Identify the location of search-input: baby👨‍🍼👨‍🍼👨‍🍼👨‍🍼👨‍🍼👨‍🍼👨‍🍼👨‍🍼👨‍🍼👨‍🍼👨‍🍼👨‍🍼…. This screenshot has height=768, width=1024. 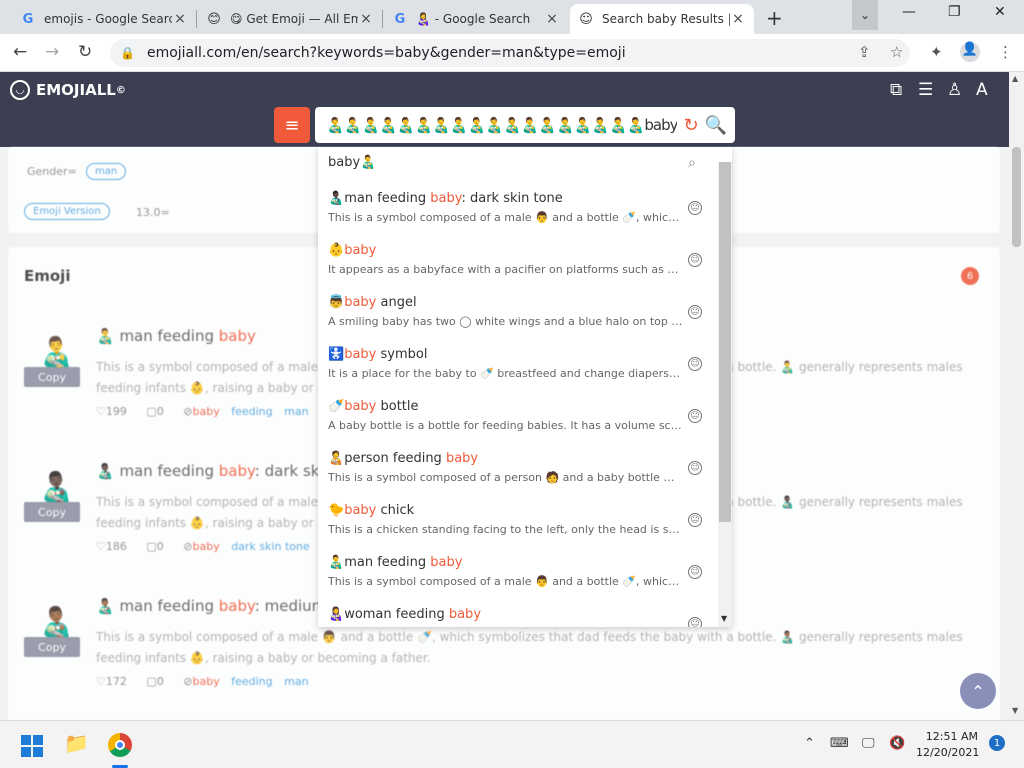
(500, 125).